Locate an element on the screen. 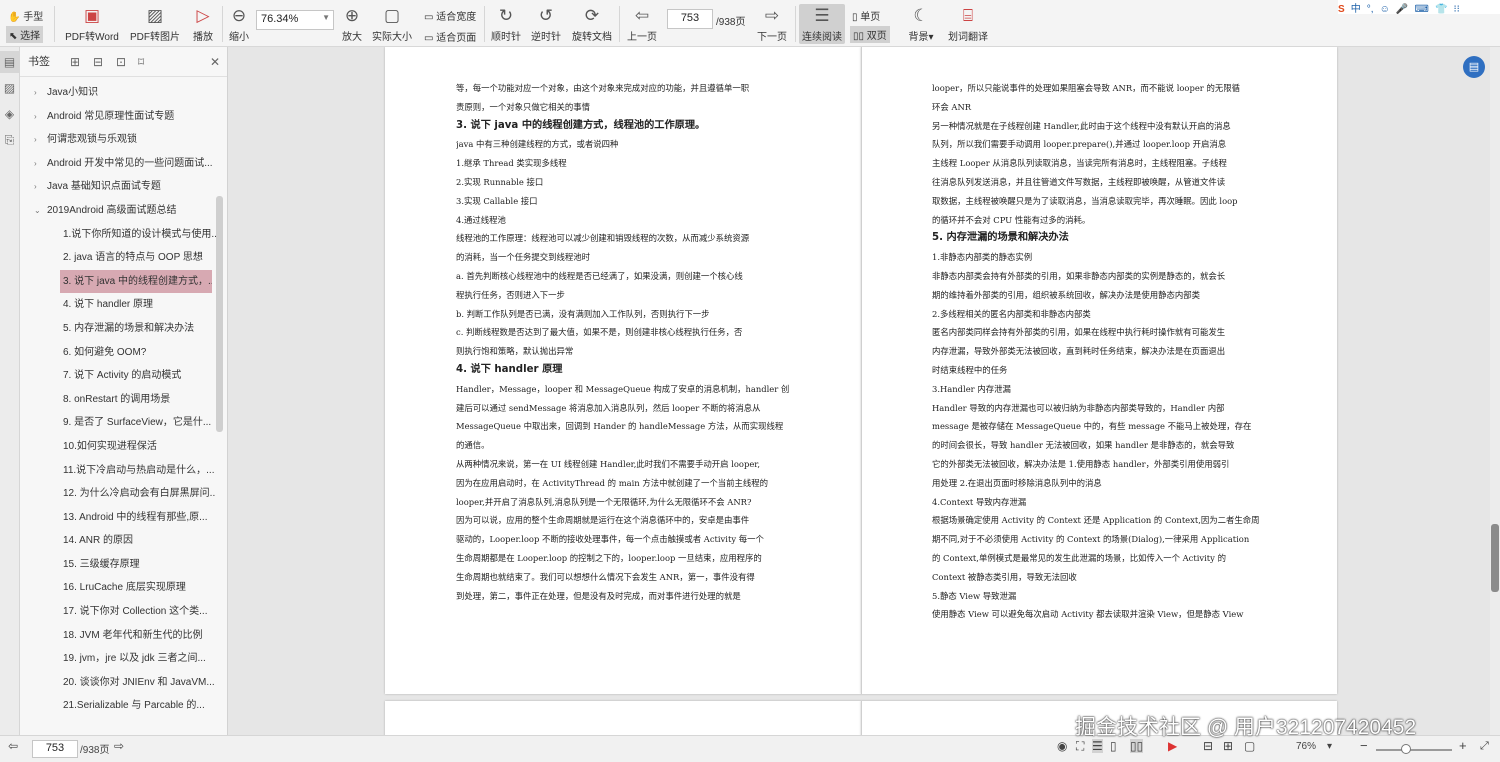 This screenshot has width=1500, height=762. pdf-to-word-button: ▣ PDF转Word is located at coordinates (92, 24).